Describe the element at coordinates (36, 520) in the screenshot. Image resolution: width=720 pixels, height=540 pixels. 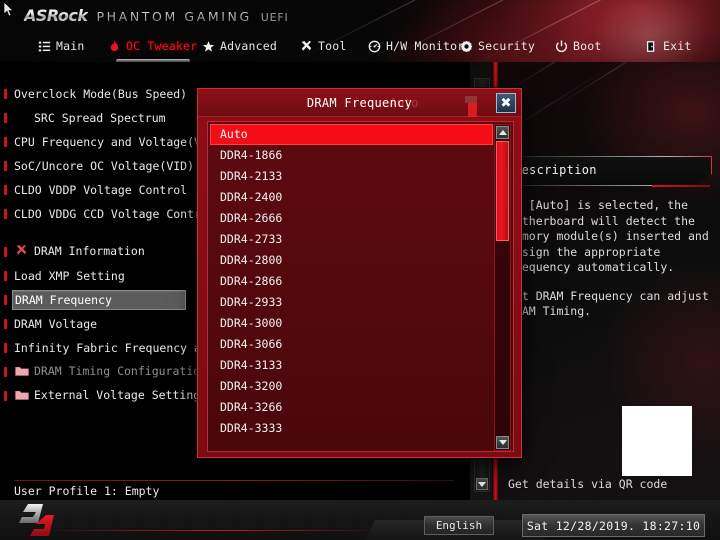
I see `phantom-gaming-logo` at that location.